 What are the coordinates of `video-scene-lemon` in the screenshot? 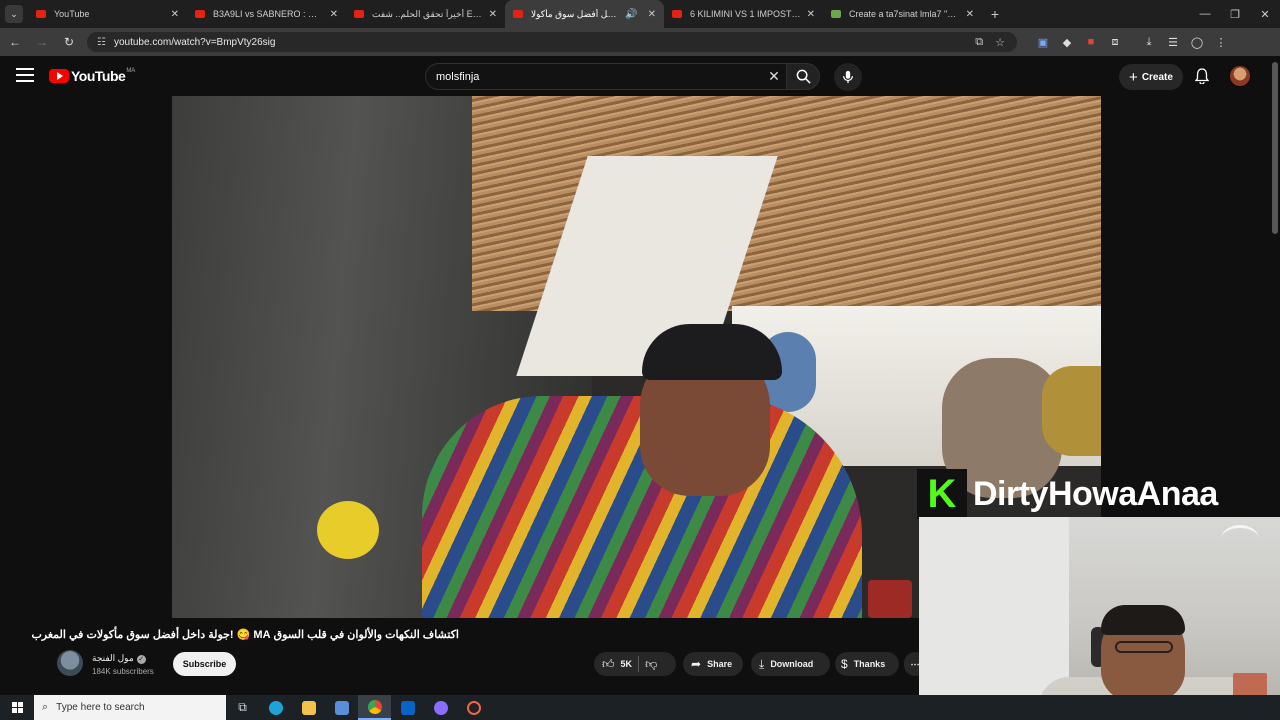 It's located at (348, 530).